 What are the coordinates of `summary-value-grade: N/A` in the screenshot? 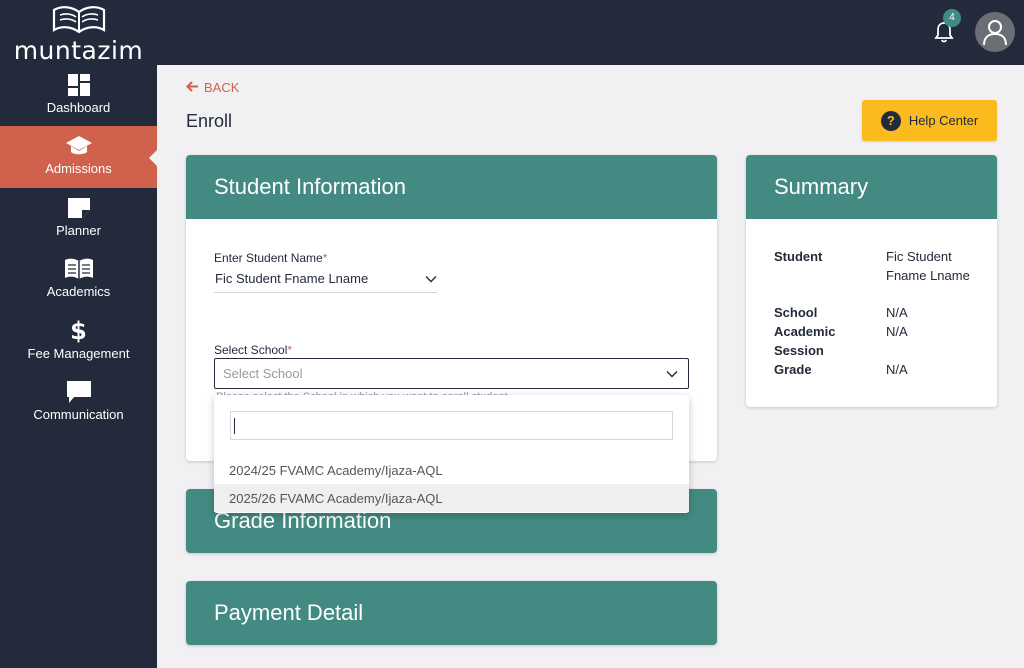 It's located at (897, 369).